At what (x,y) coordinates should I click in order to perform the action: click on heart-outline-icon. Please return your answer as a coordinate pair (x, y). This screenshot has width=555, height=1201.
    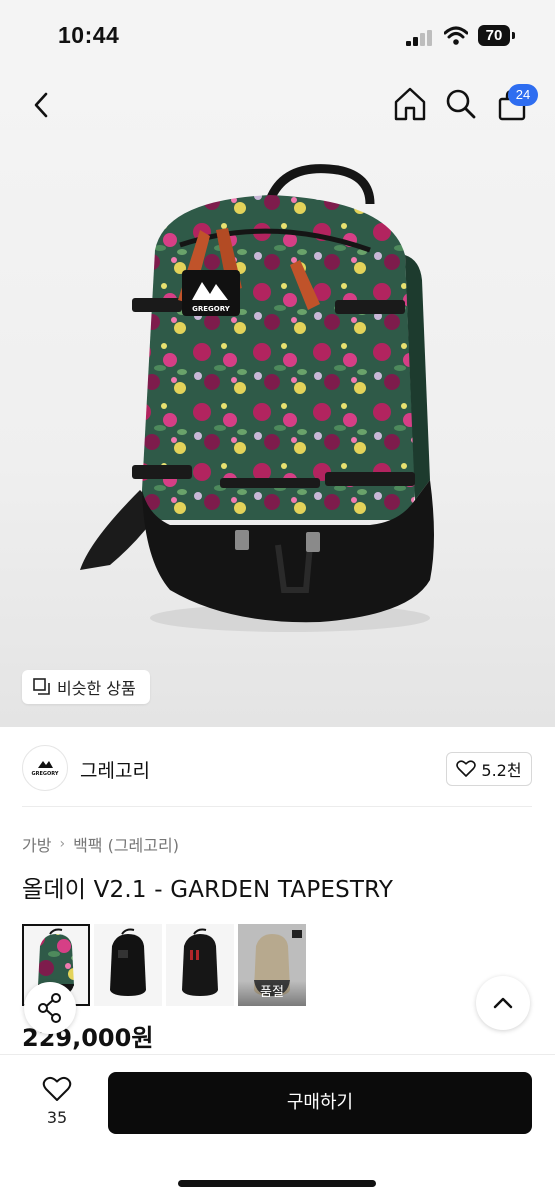
    Looking at the image, I should click on (466, 768).